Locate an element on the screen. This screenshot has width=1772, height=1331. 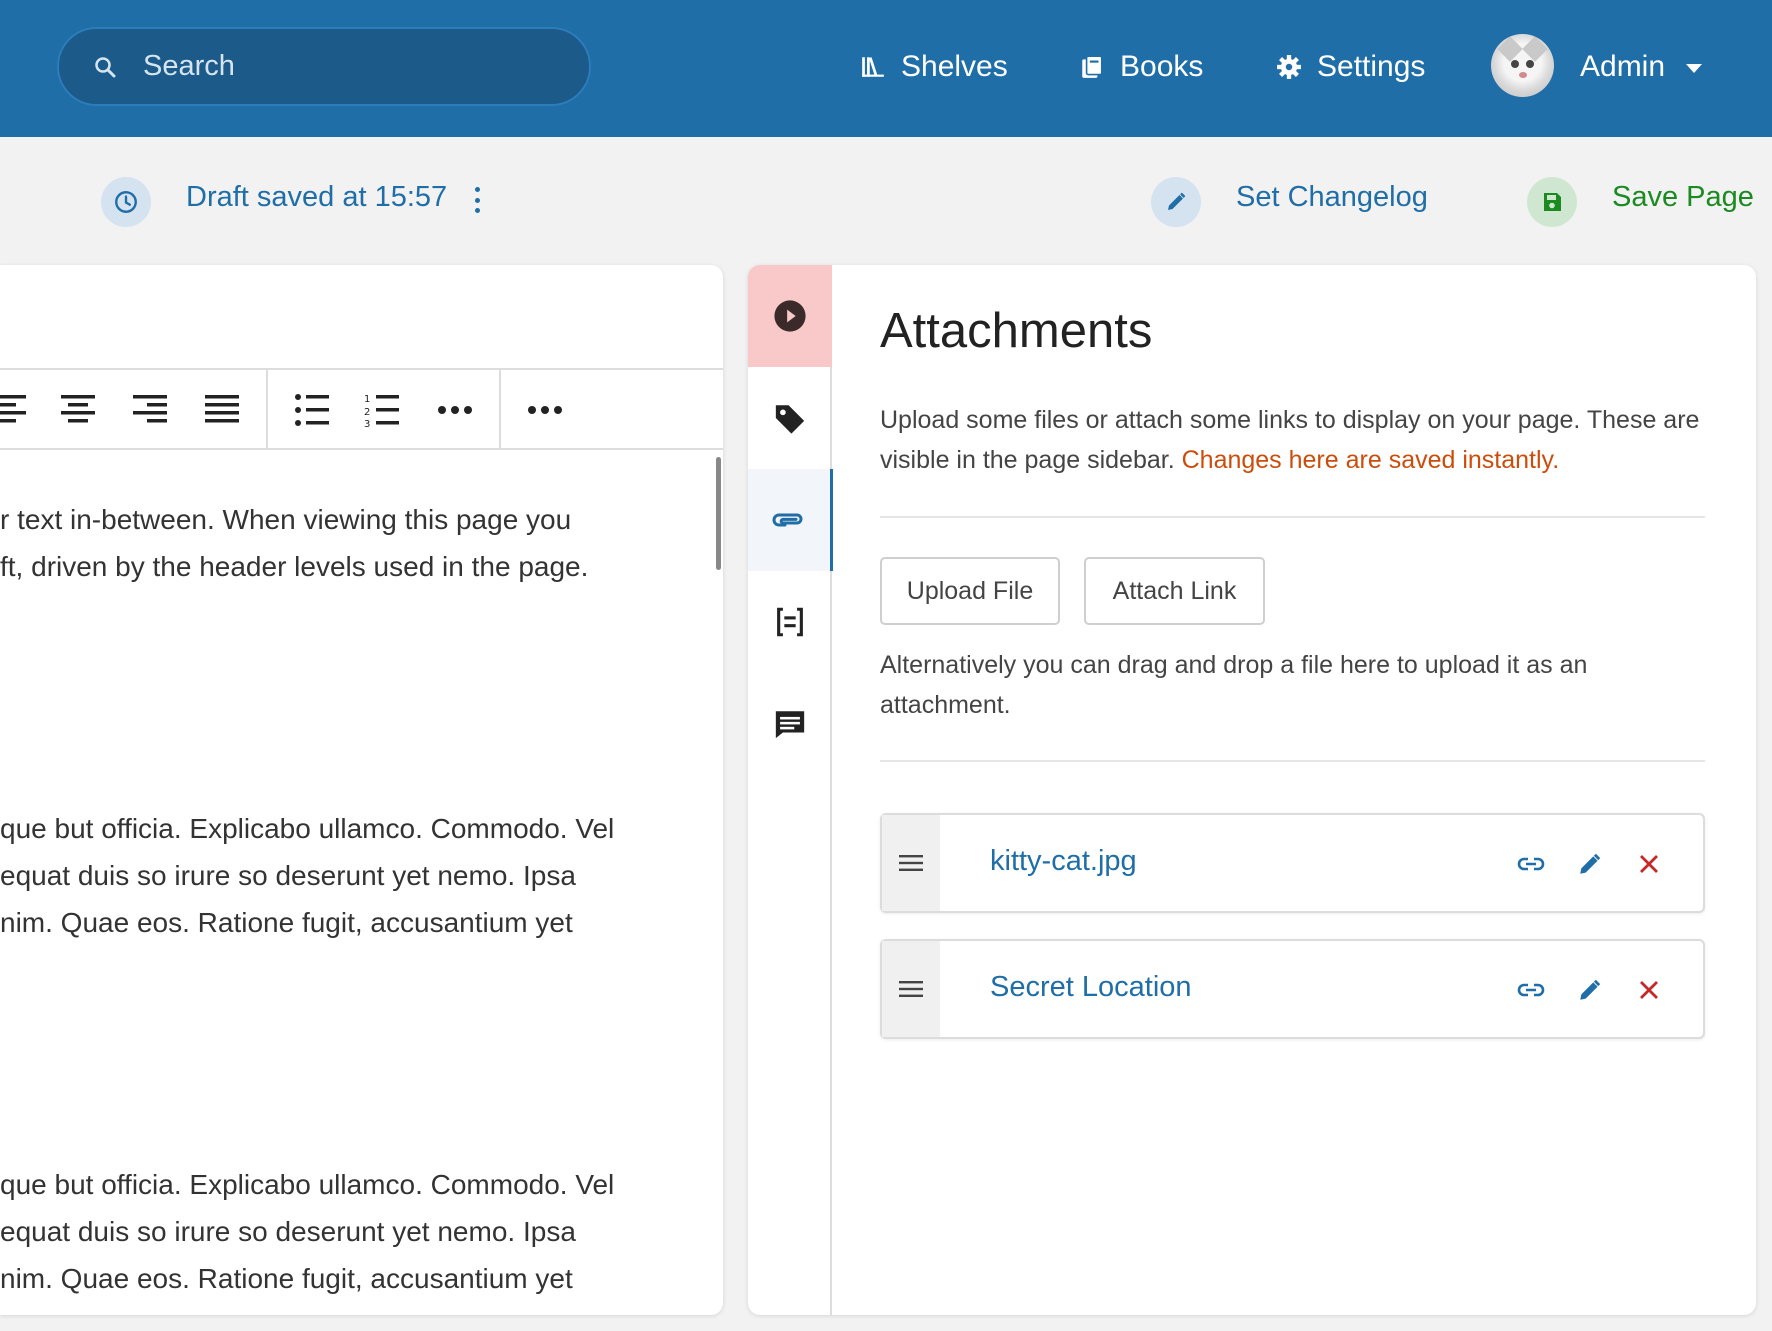
clock-icon is located at coordinates (126, 202).